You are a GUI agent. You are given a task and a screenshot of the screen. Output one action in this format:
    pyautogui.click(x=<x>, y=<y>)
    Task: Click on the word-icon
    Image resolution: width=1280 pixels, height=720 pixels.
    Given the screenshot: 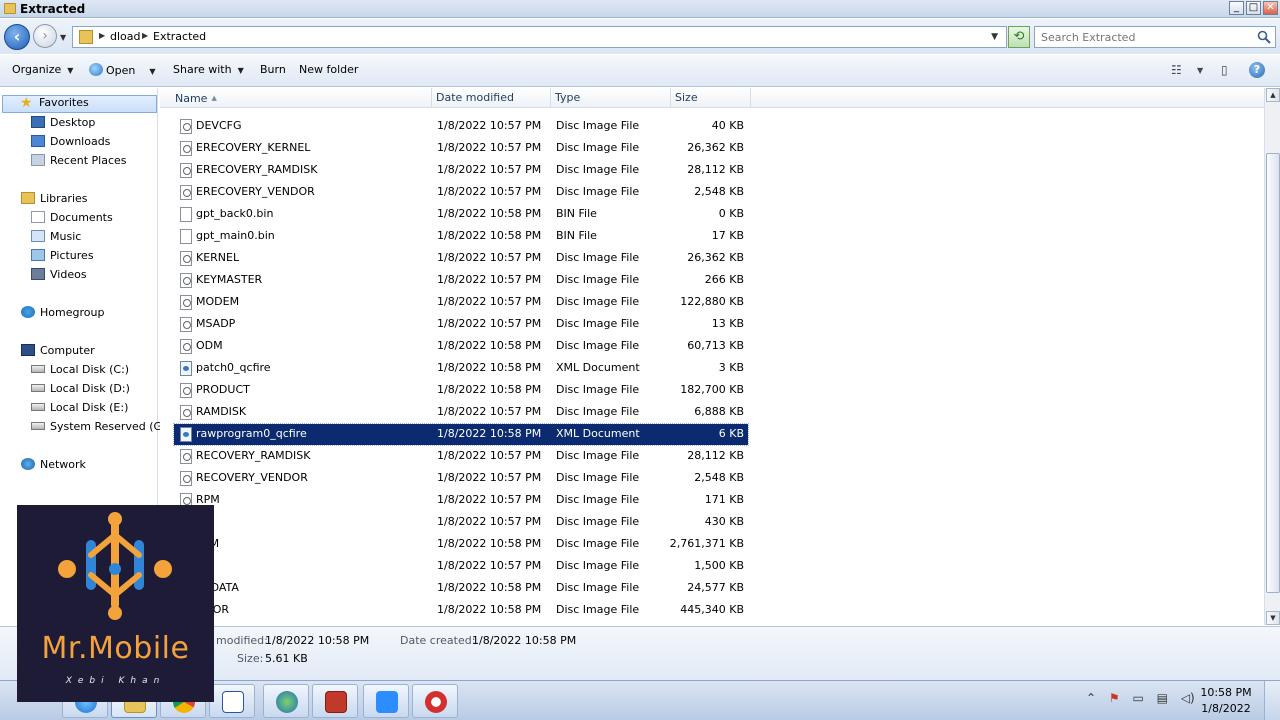 What is the action you would take?
    pyautogui.click(x=232, y=701)
    